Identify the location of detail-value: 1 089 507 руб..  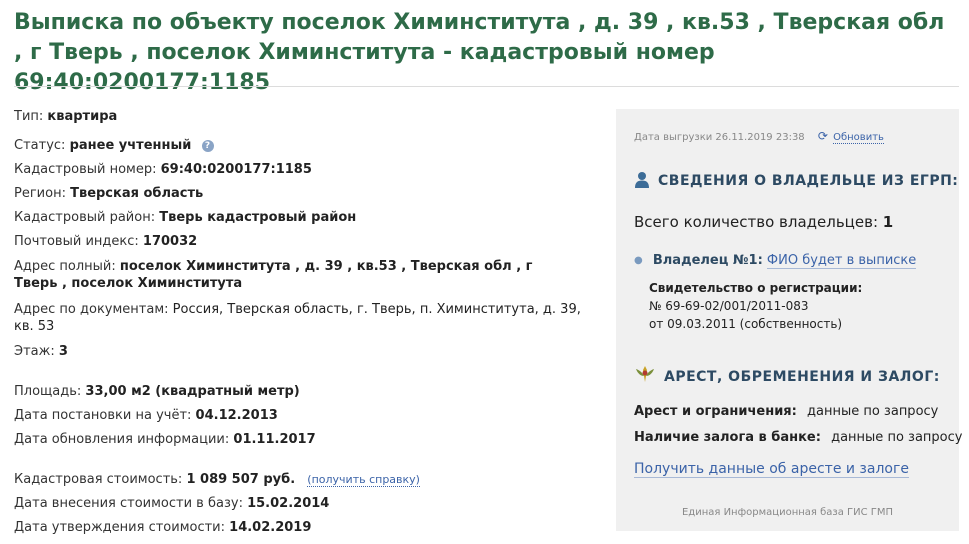
(241, 479).